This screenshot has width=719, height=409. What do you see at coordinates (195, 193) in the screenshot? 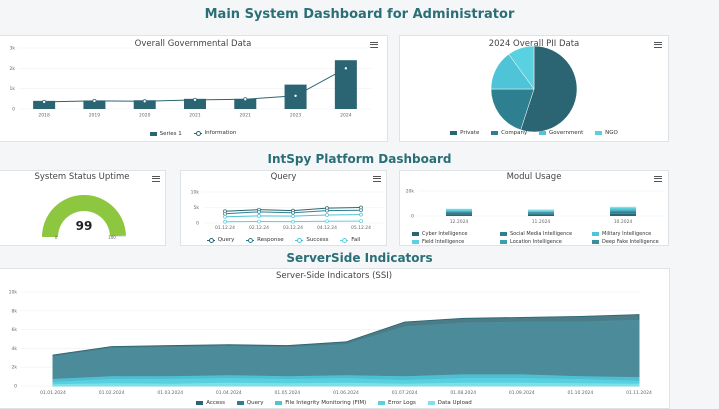
I see `y-tick-label: 10k` at bounding box center [195, 193].